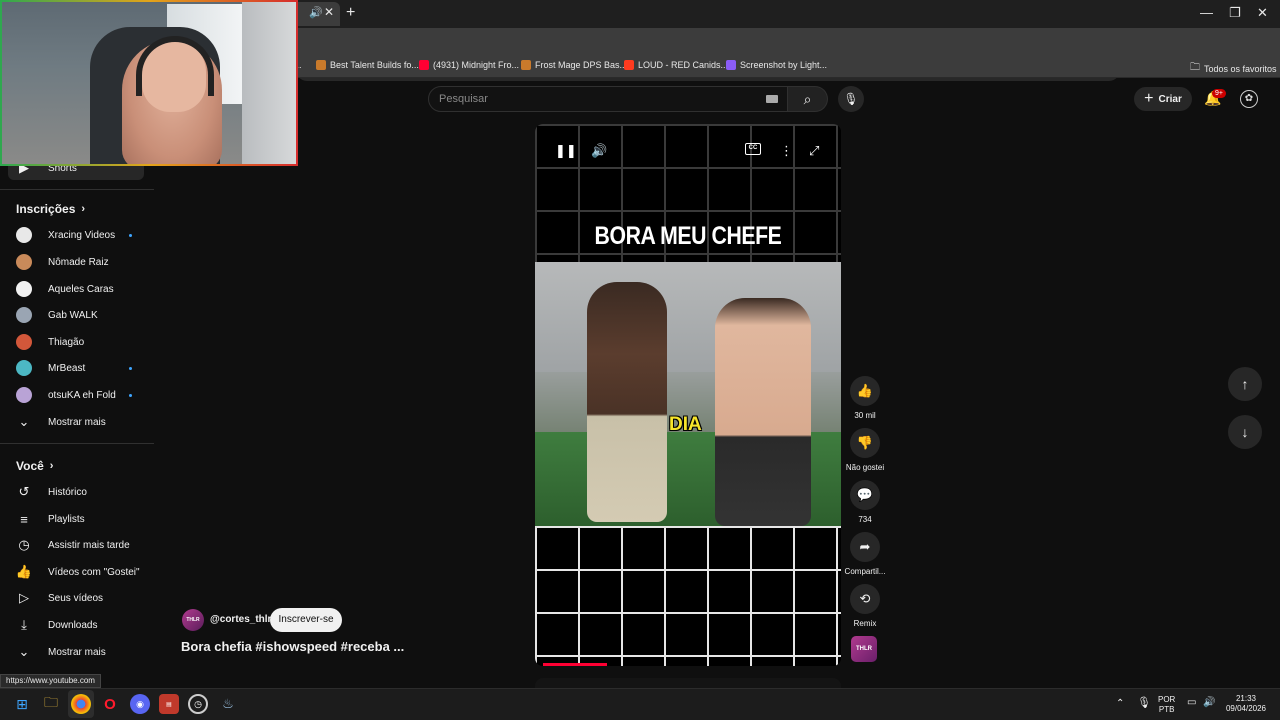 This screenshot has height=720, width=1280. Describe the element at coordinates (1149, 98) in the screenshot. I see `plus-icon: +` at that location.